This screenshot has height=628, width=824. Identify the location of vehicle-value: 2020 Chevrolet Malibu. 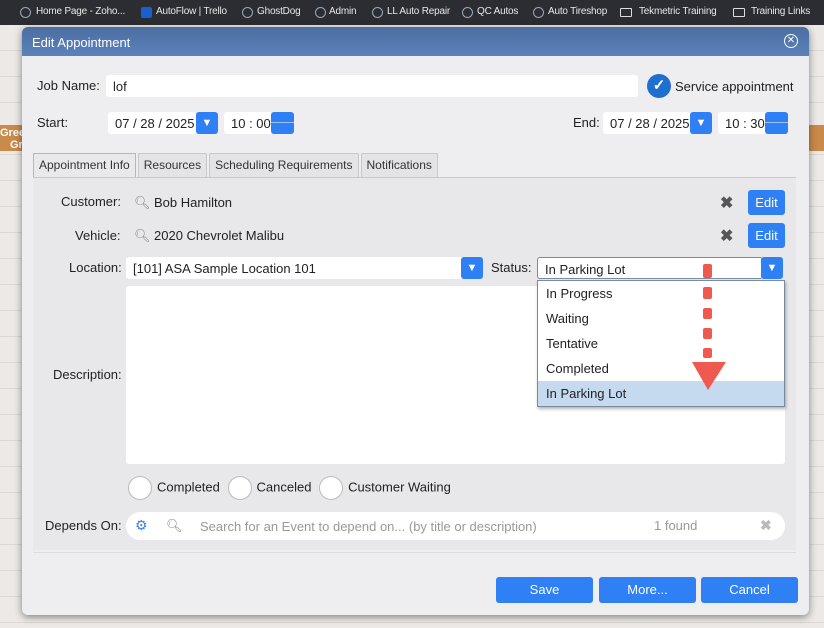
(219, 235).